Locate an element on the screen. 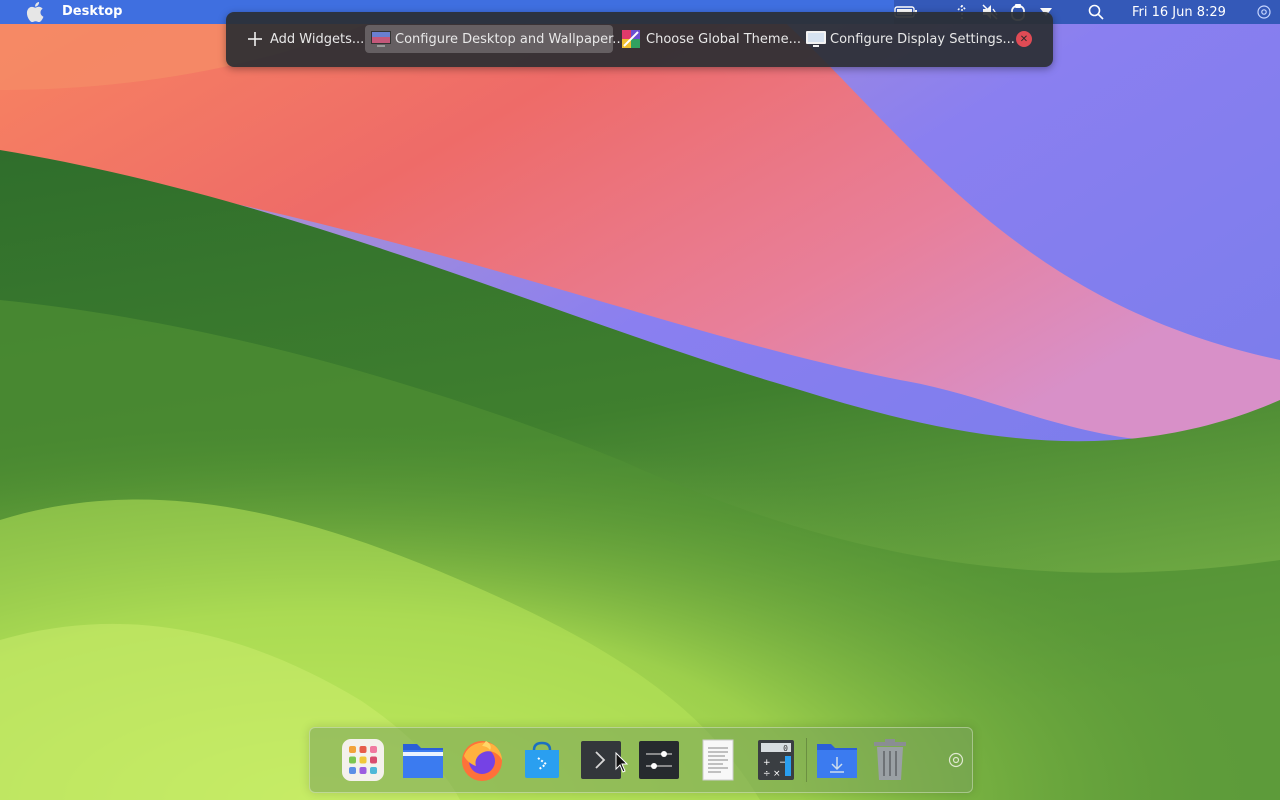 The height and width of the screenshot is (800, 1280). launchpad-icon is located at coordinates (363, 760).